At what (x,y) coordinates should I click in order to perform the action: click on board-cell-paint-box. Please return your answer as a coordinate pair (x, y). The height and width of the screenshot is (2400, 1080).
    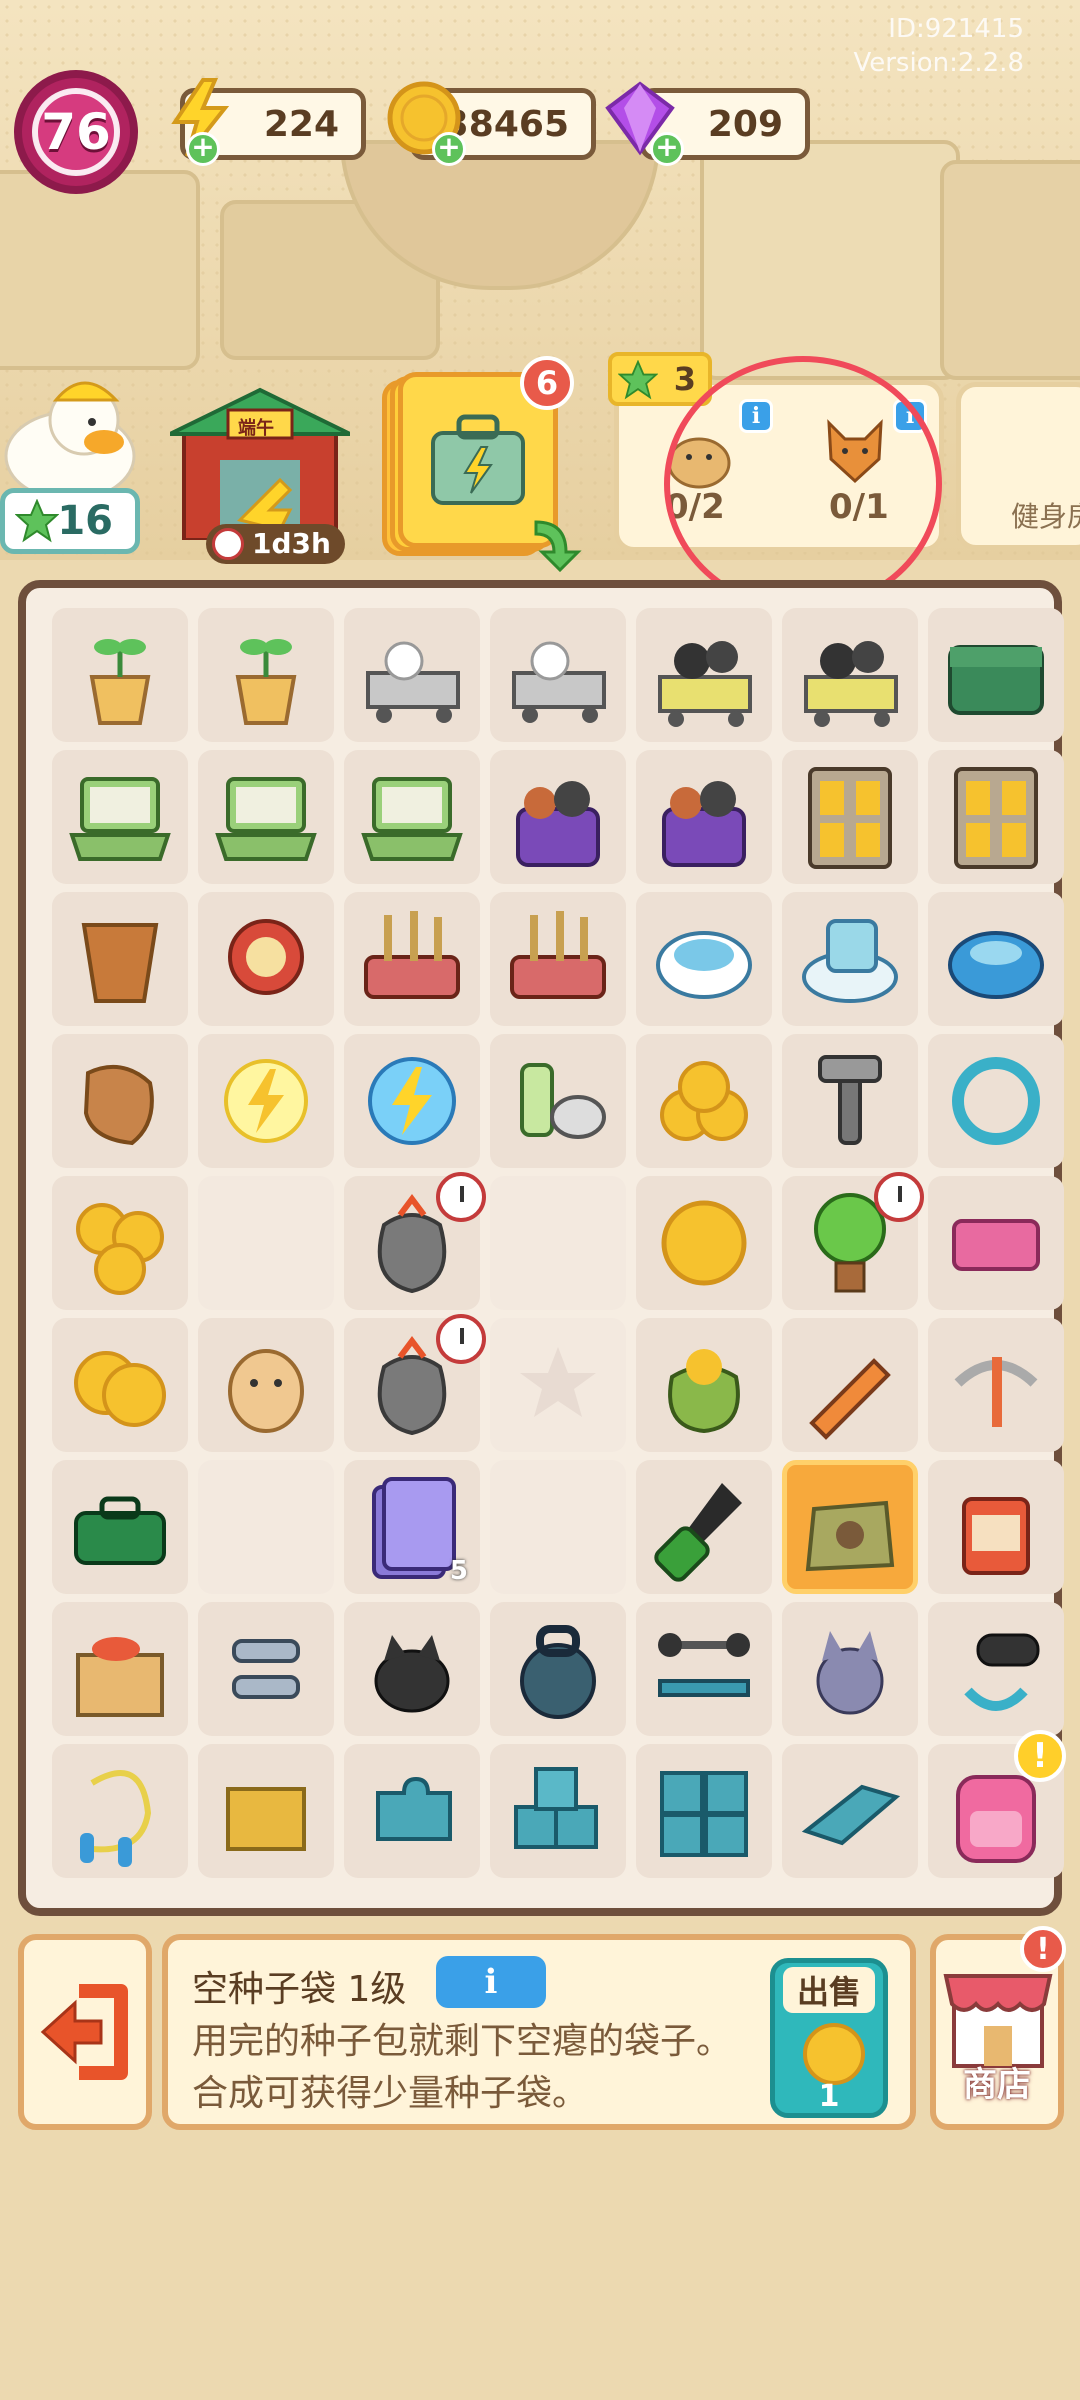
    Looking at the image, I should click on (120, 1669).